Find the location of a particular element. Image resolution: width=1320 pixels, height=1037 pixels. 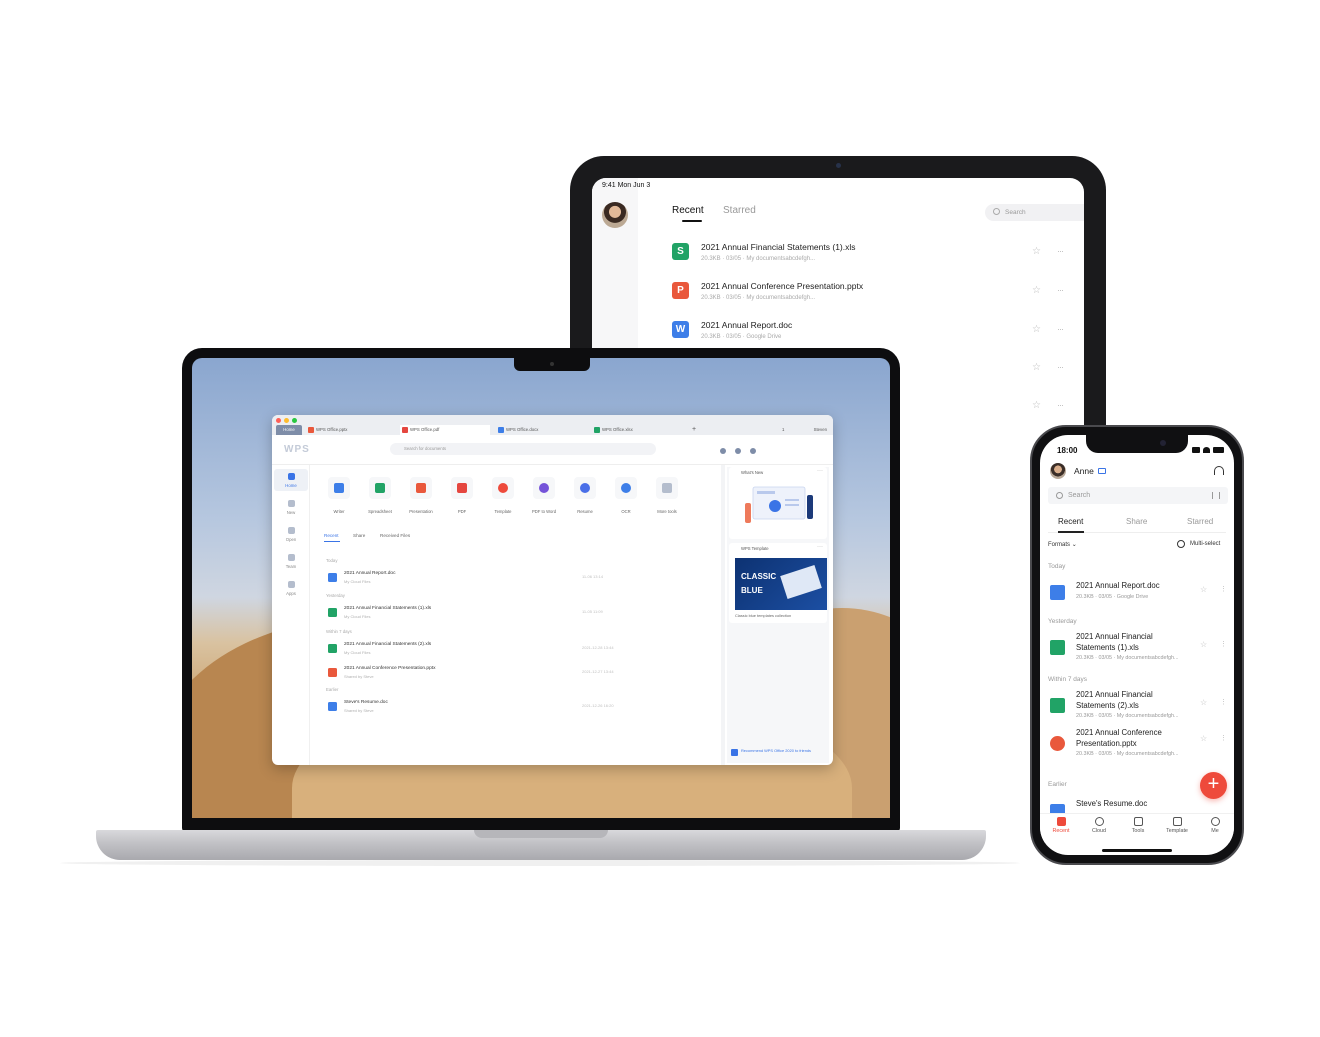

new-tab-button: + is located at coordinates (689, 430).